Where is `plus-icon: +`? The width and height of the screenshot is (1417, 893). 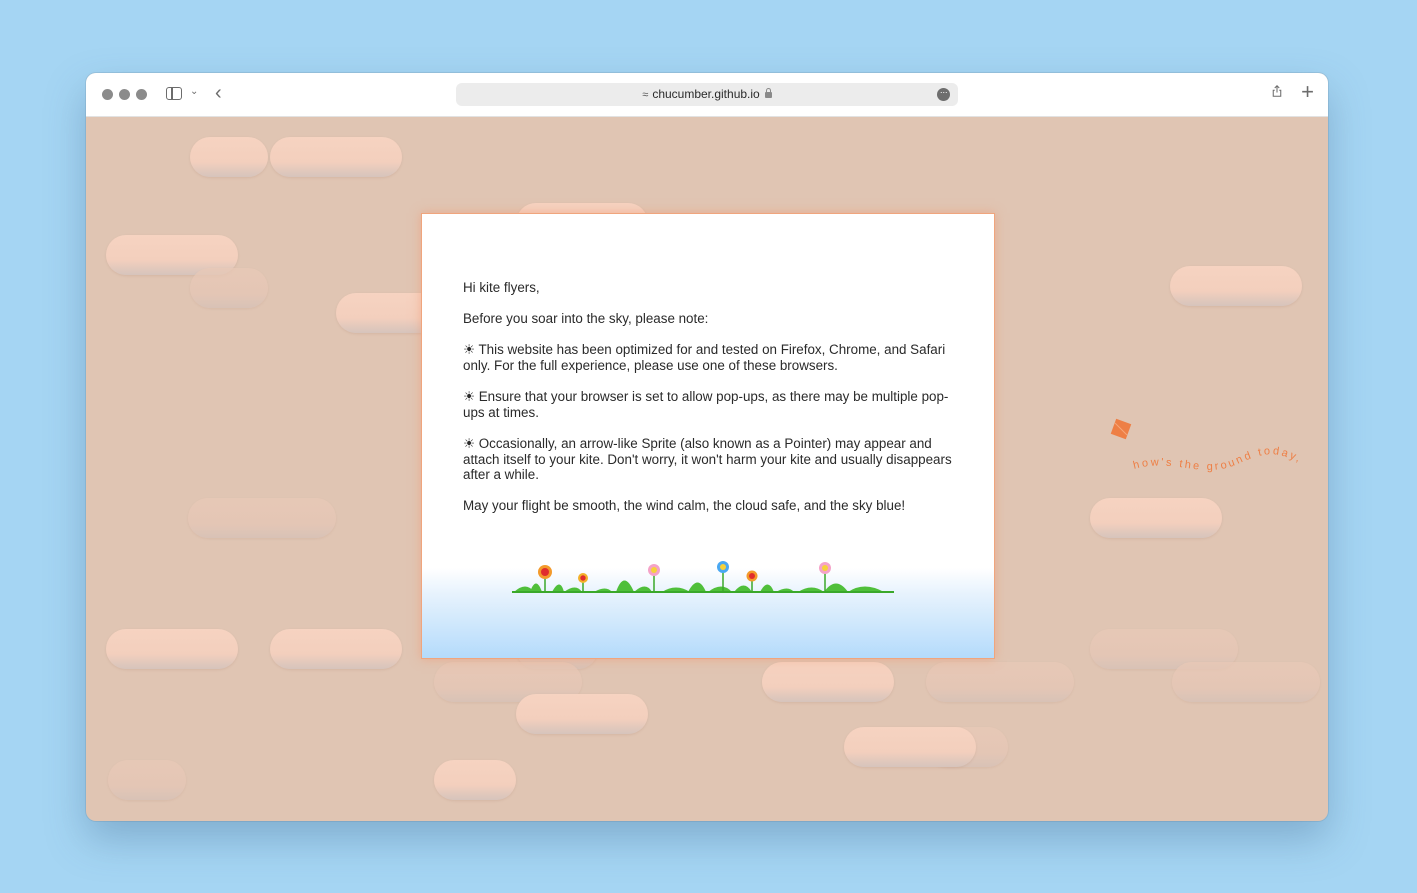 plus-icon: + is located at coordinates (1307, 92).